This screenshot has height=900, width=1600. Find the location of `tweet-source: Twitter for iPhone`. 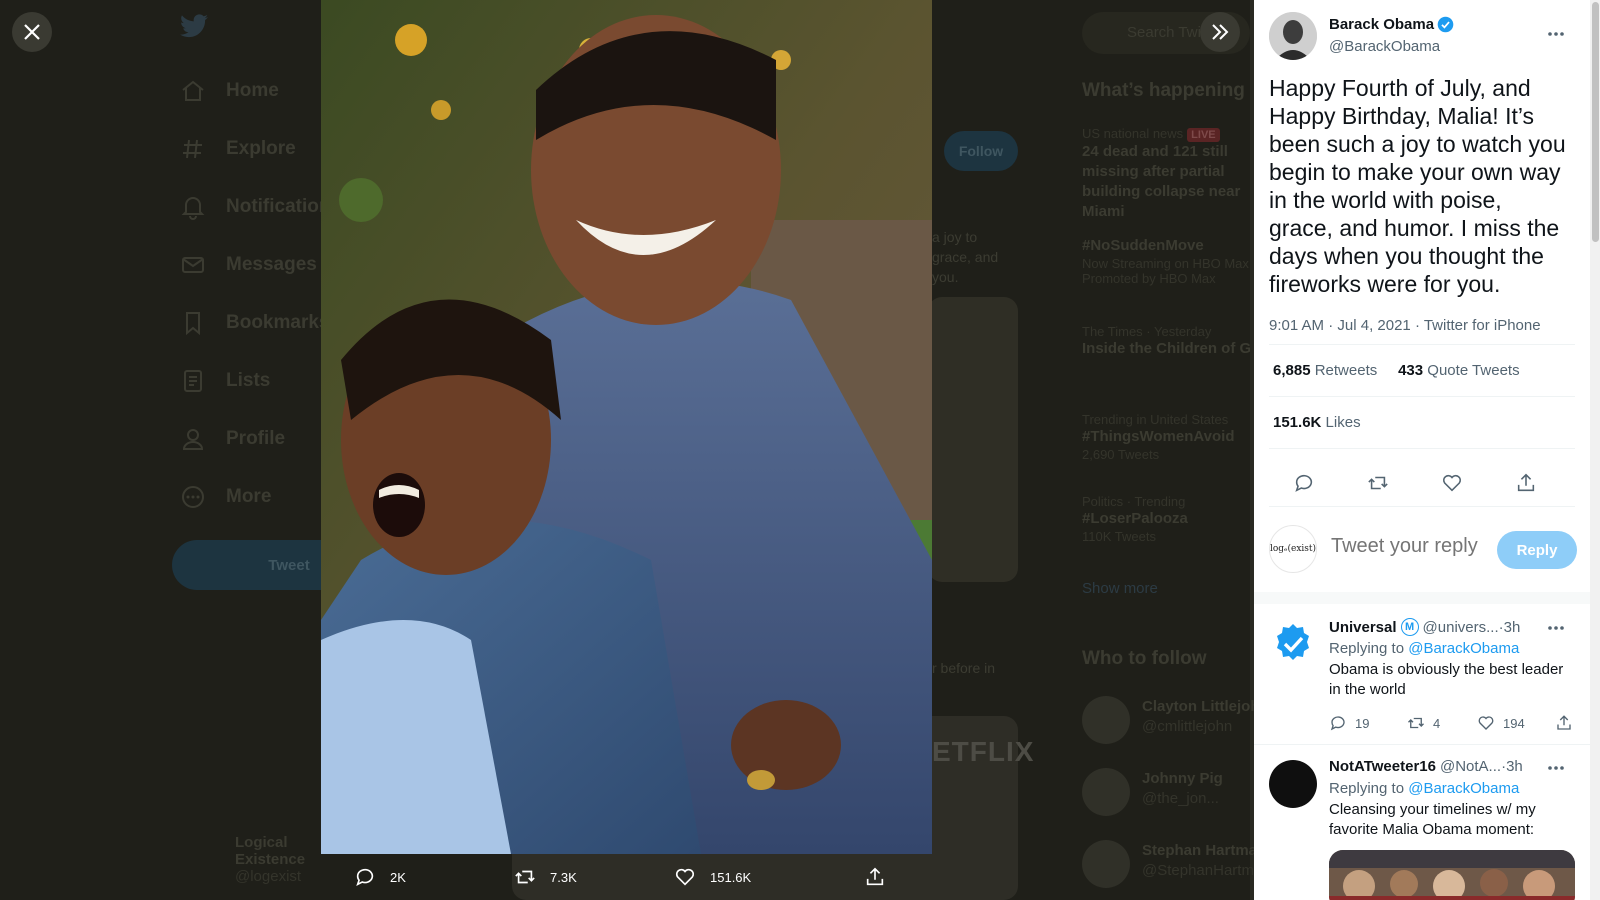

tweet-source: Twitter for iPhone is located at coordinates (1482, 325).